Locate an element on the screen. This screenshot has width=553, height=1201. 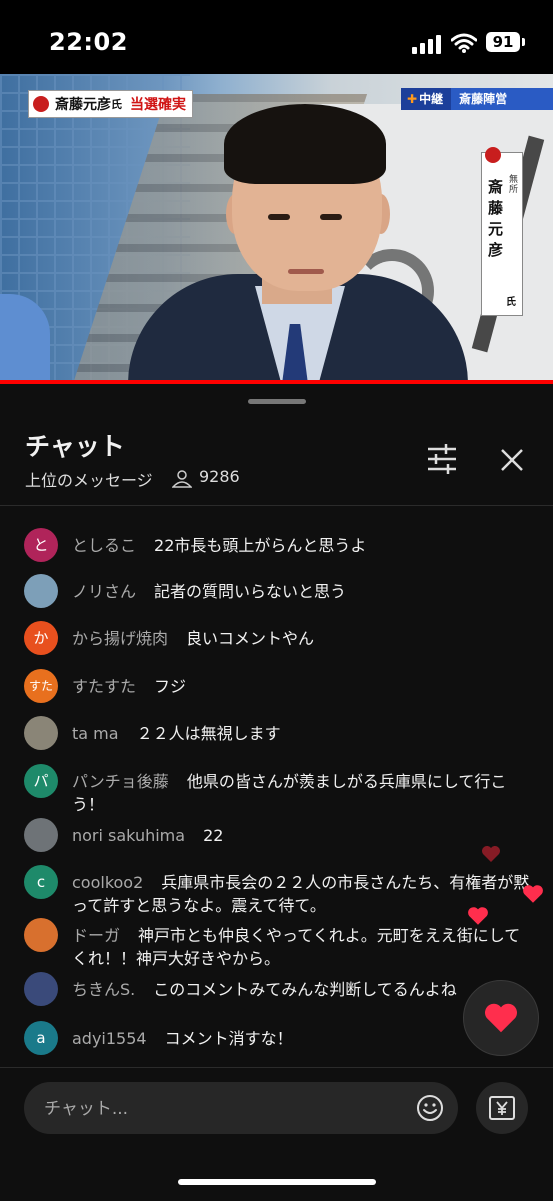
honorific: 氏 is located at coordinates (116, 104).